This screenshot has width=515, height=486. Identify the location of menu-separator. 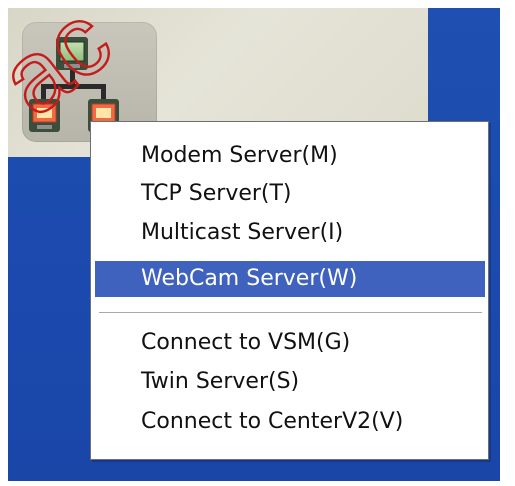
(290, 313).